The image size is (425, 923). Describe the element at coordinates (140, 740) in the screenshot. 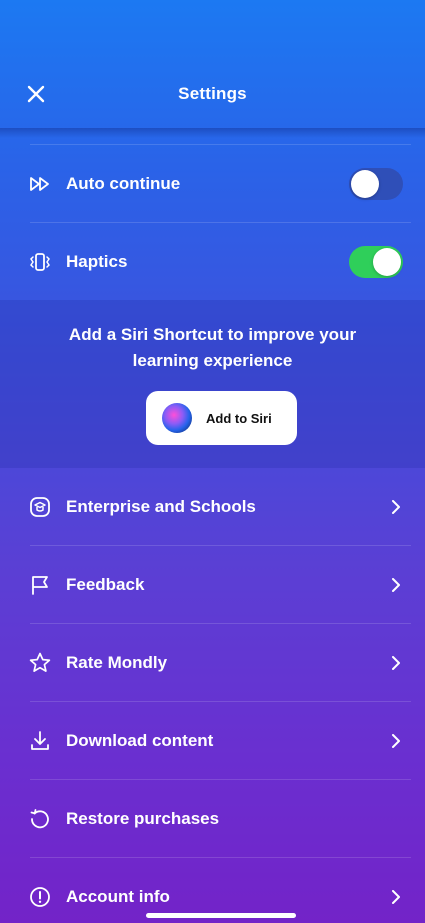

I see `menu-item-label: Download content` at that location.